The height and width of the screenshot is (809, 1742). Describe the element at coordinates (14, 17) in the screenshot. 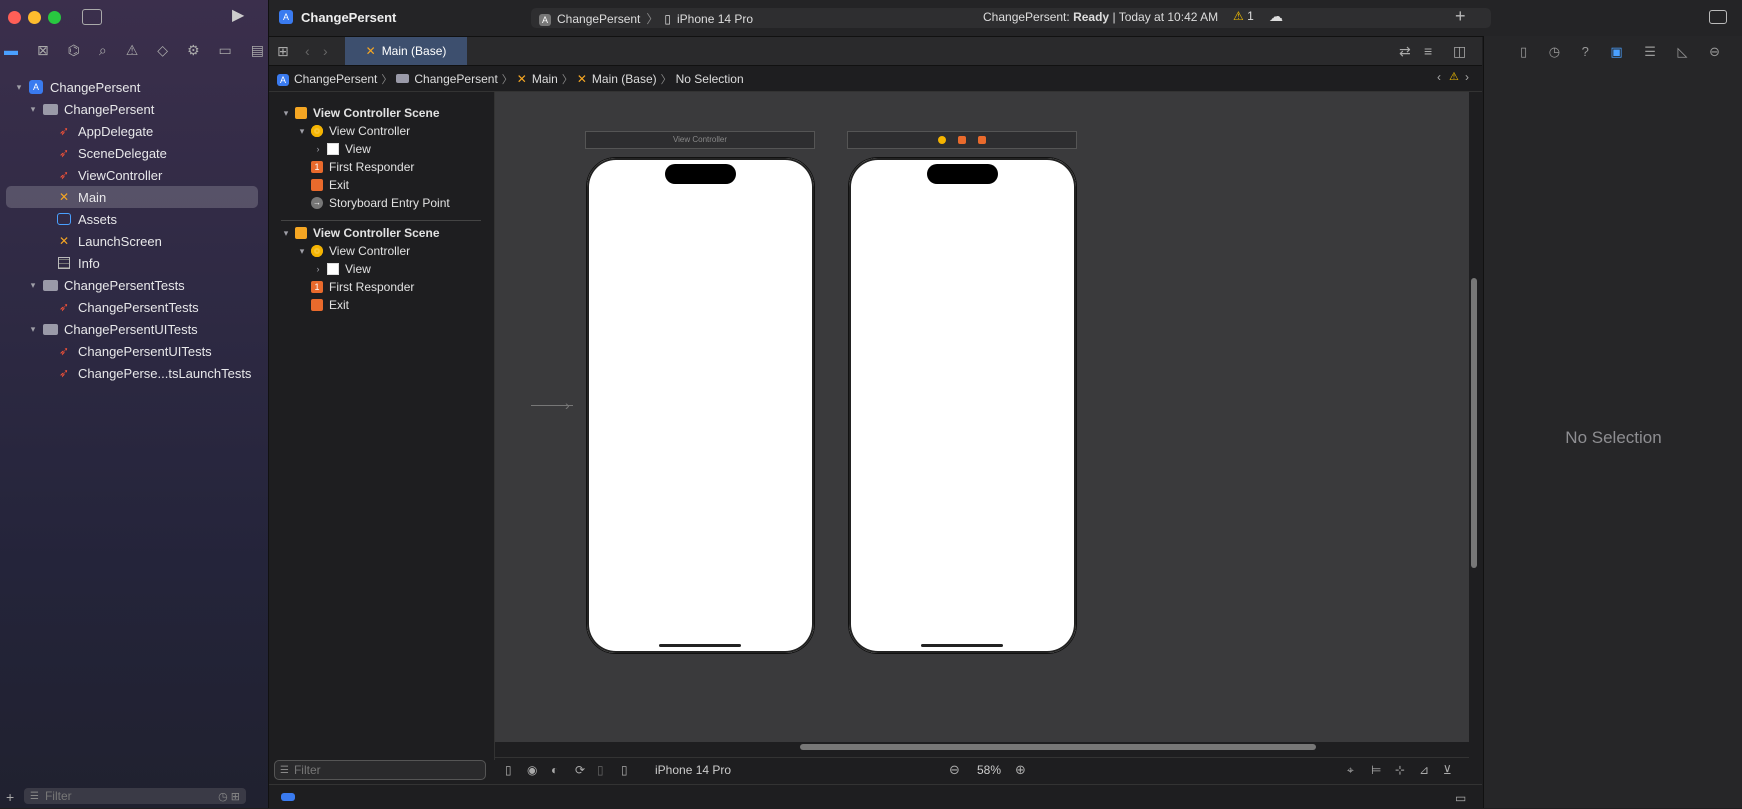

I see `close-window-button` at that location.